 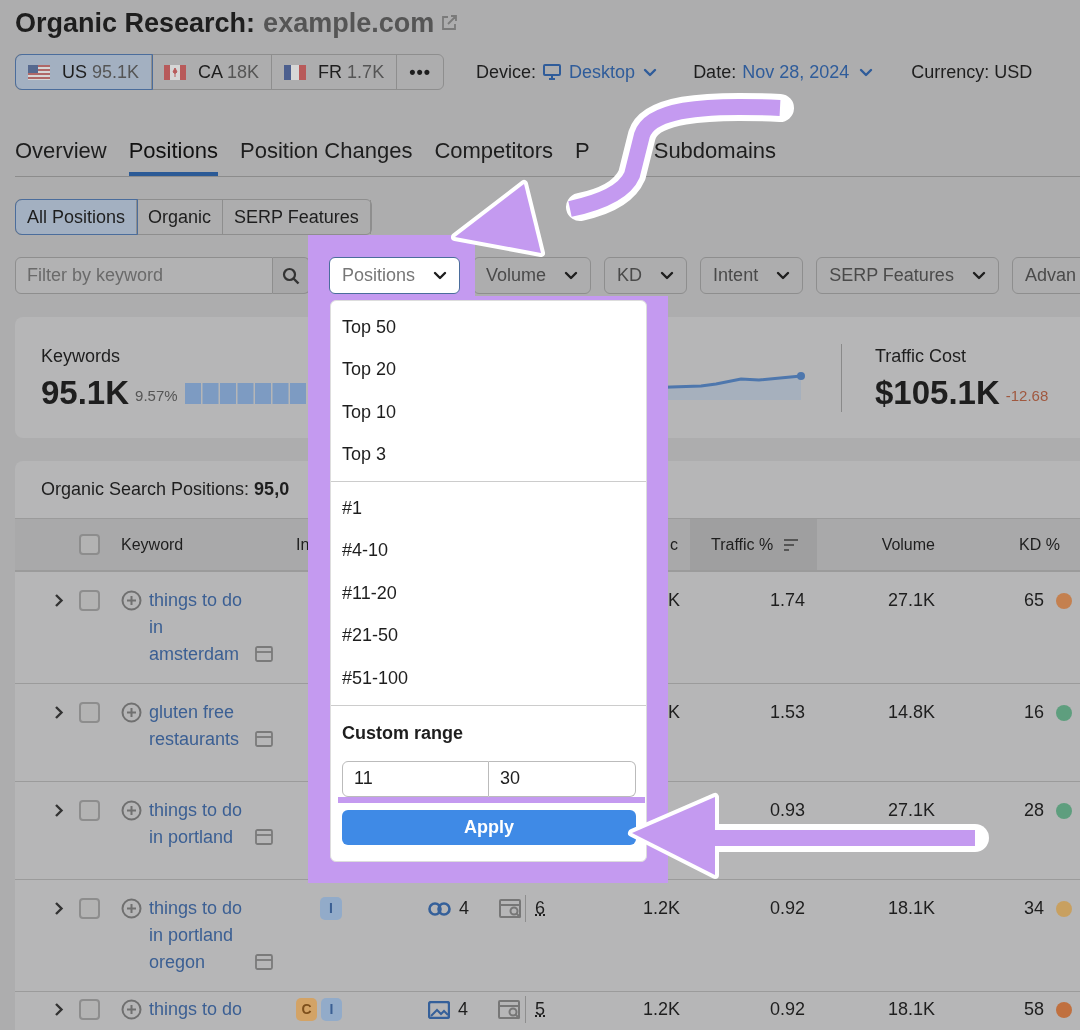 I want to click on database-tab: FR 1.7K, so click(x=335, y=72).